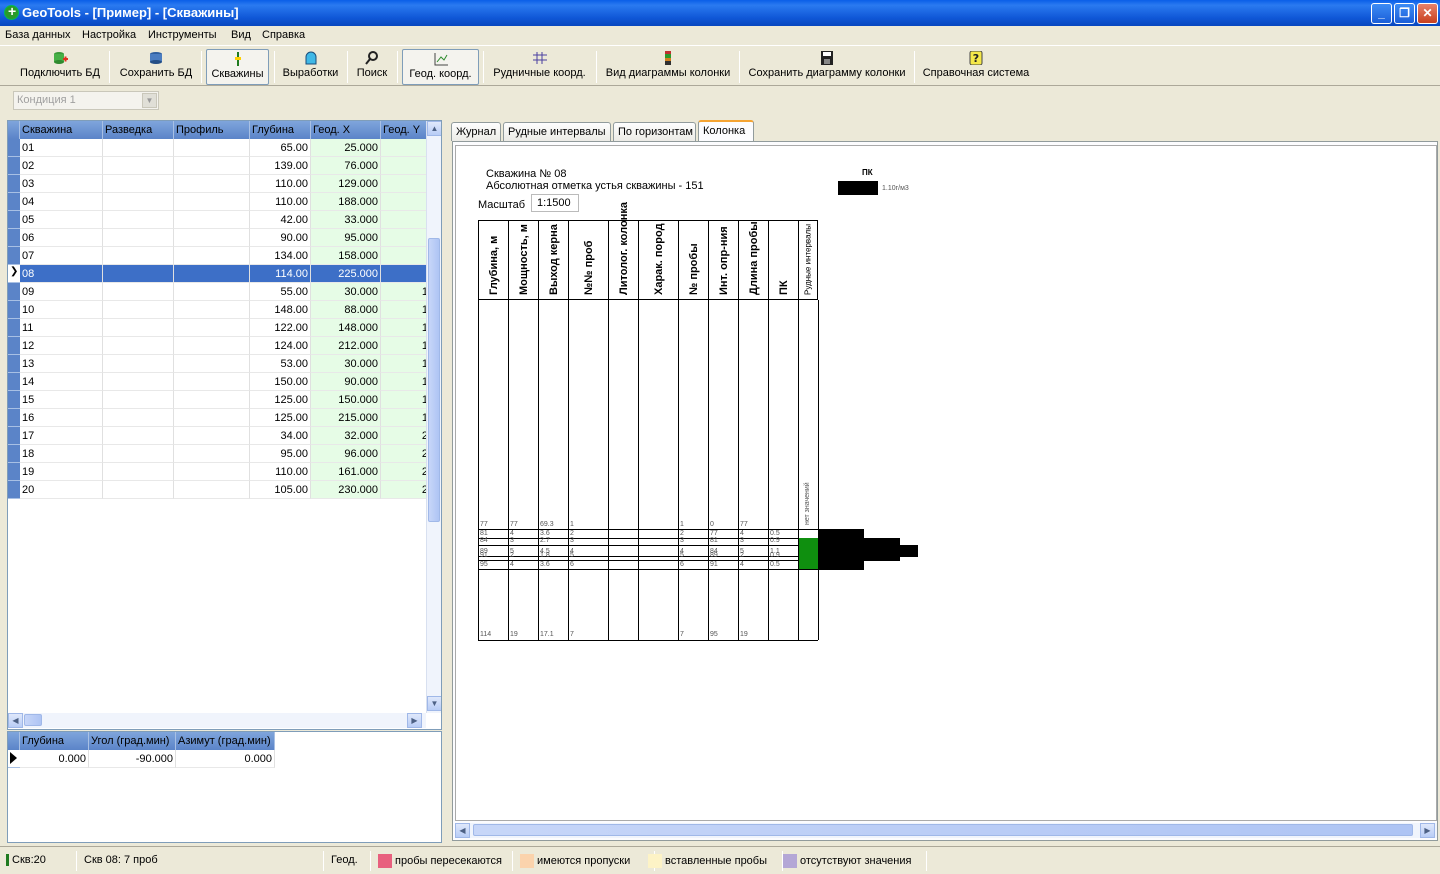 Image resolution: width=1440 pixels, height=874 pixels. I want to click on table-row: 02 139.00 76.000, so click(219, 166).